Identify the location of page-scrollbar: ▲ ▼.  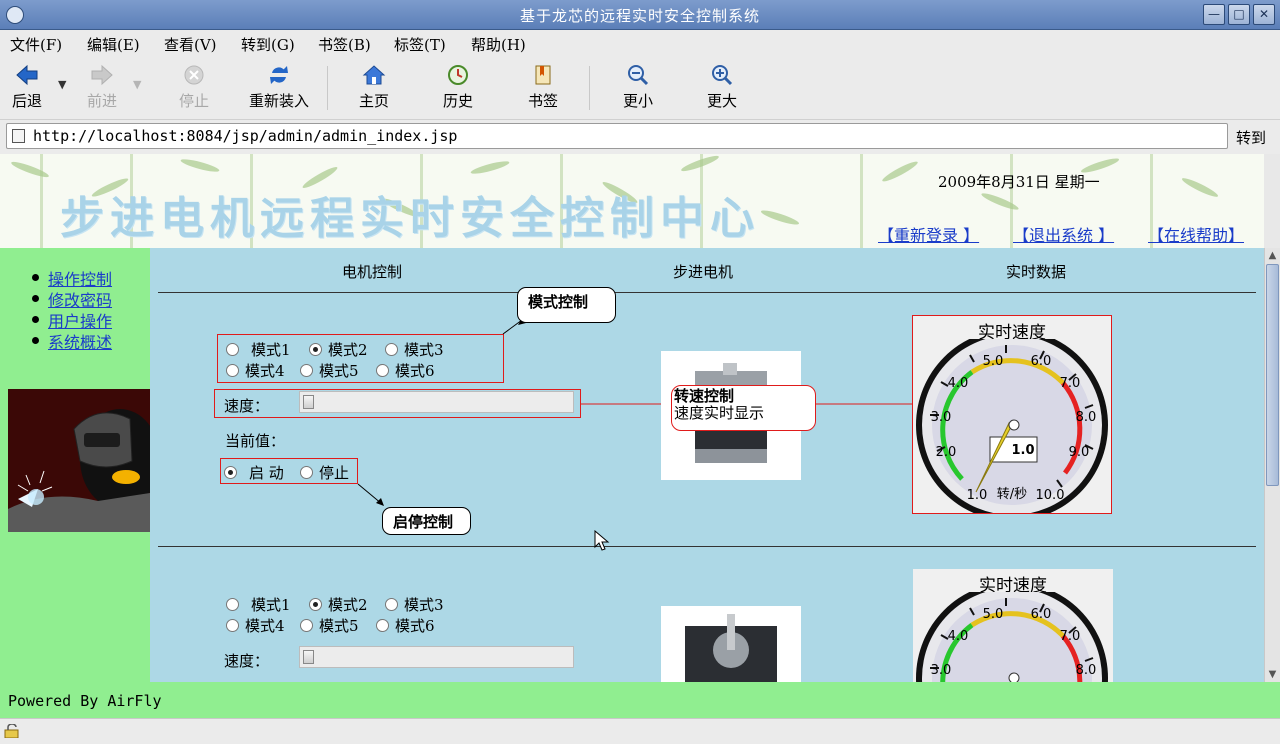
(1272, 465).